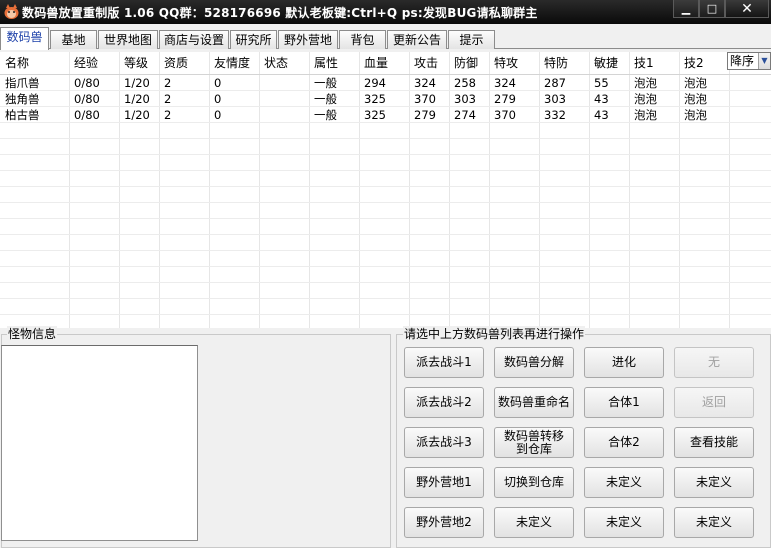 The image size is (771, 548). I want to click on tab-base: 基地, so click(73, 39).